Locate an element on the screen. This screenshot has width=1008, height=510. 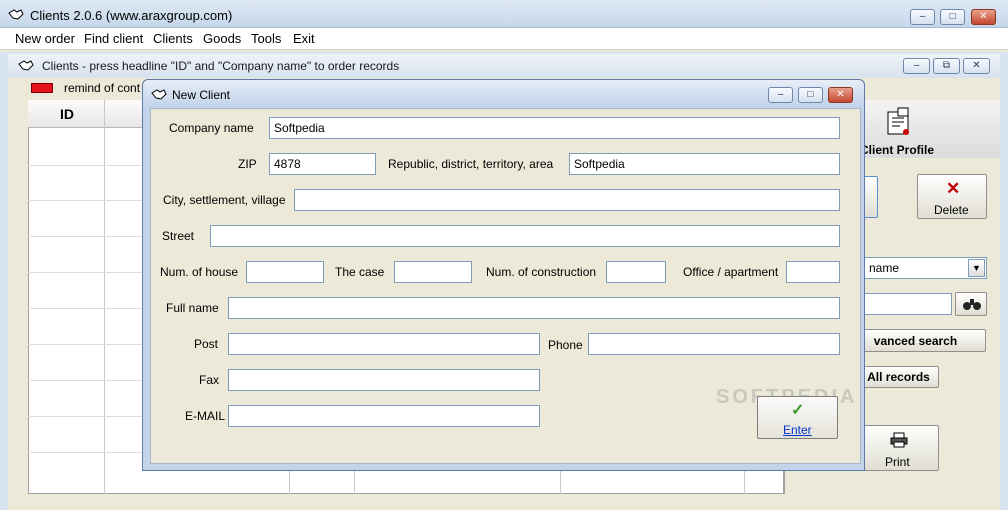
construction-number-input is located at coordinates (636, 272).